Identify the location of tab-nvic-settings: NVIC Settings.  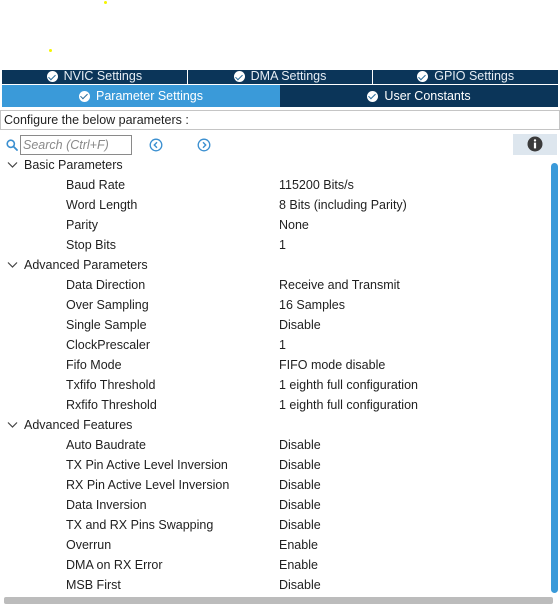
(95, 77).